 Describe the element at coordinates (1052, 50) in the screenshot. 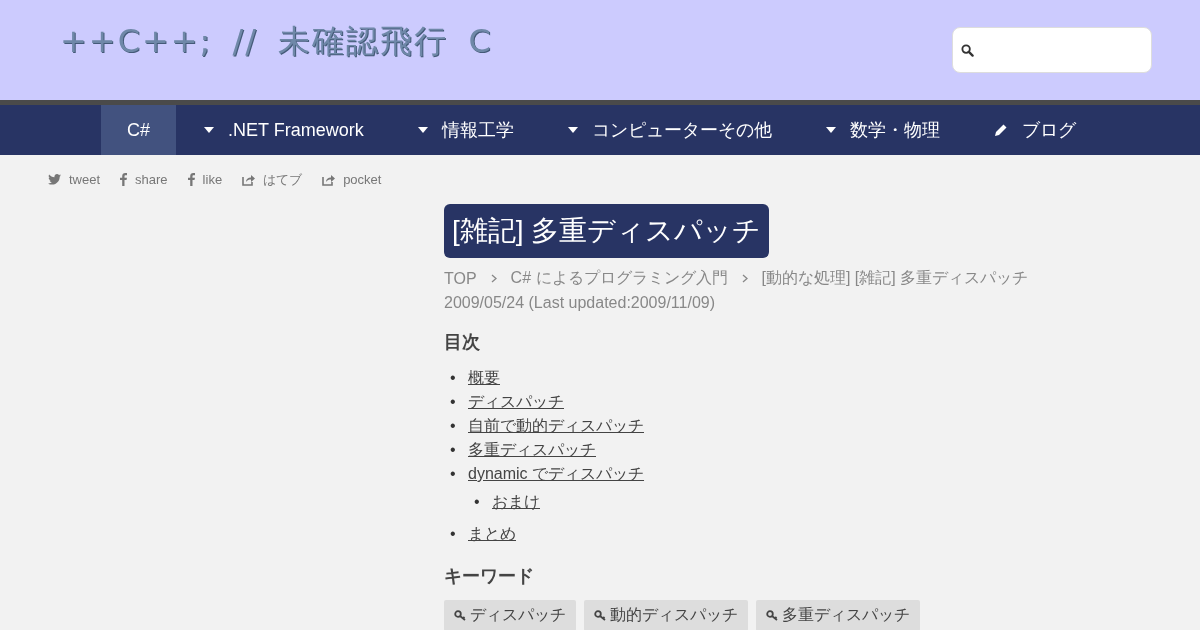

I see `search-field` at that location.